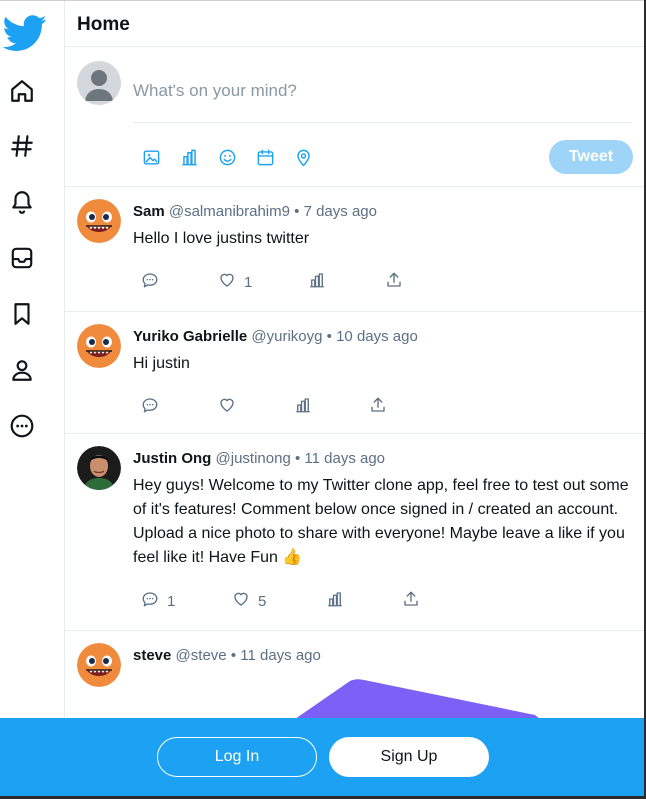  Describe the element at coordinates (99, 83) in the screenshot. I see `user-avatar` at that location.